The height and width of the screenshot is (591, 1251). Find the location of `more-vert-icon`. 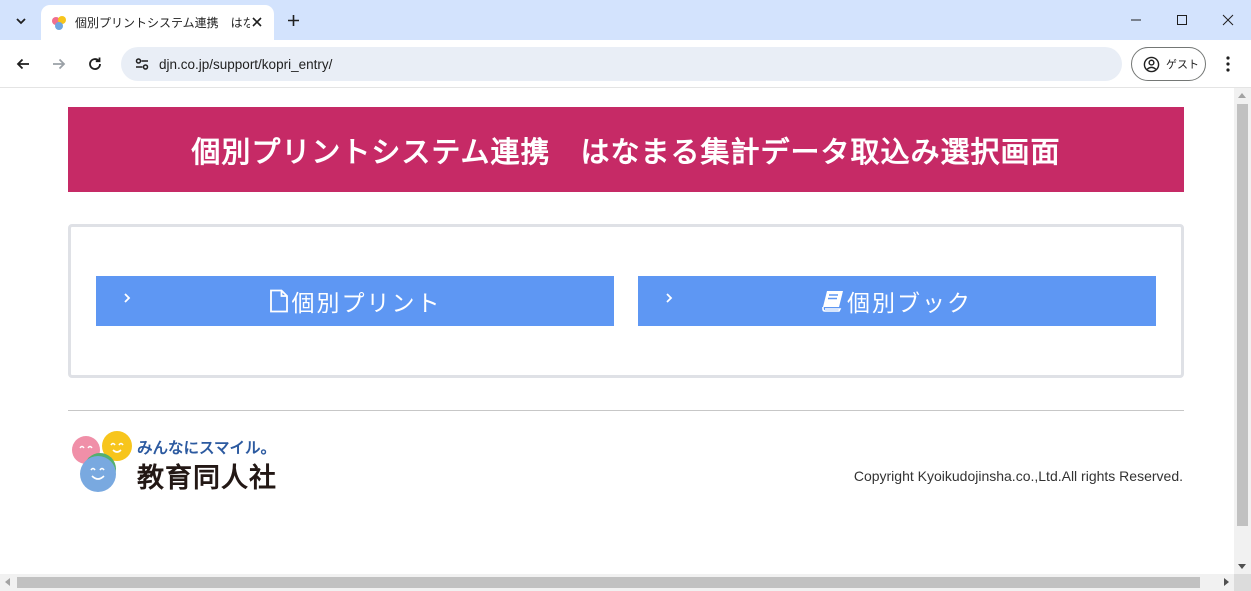

more-vert-icon is located at coordinates (1228, 64).